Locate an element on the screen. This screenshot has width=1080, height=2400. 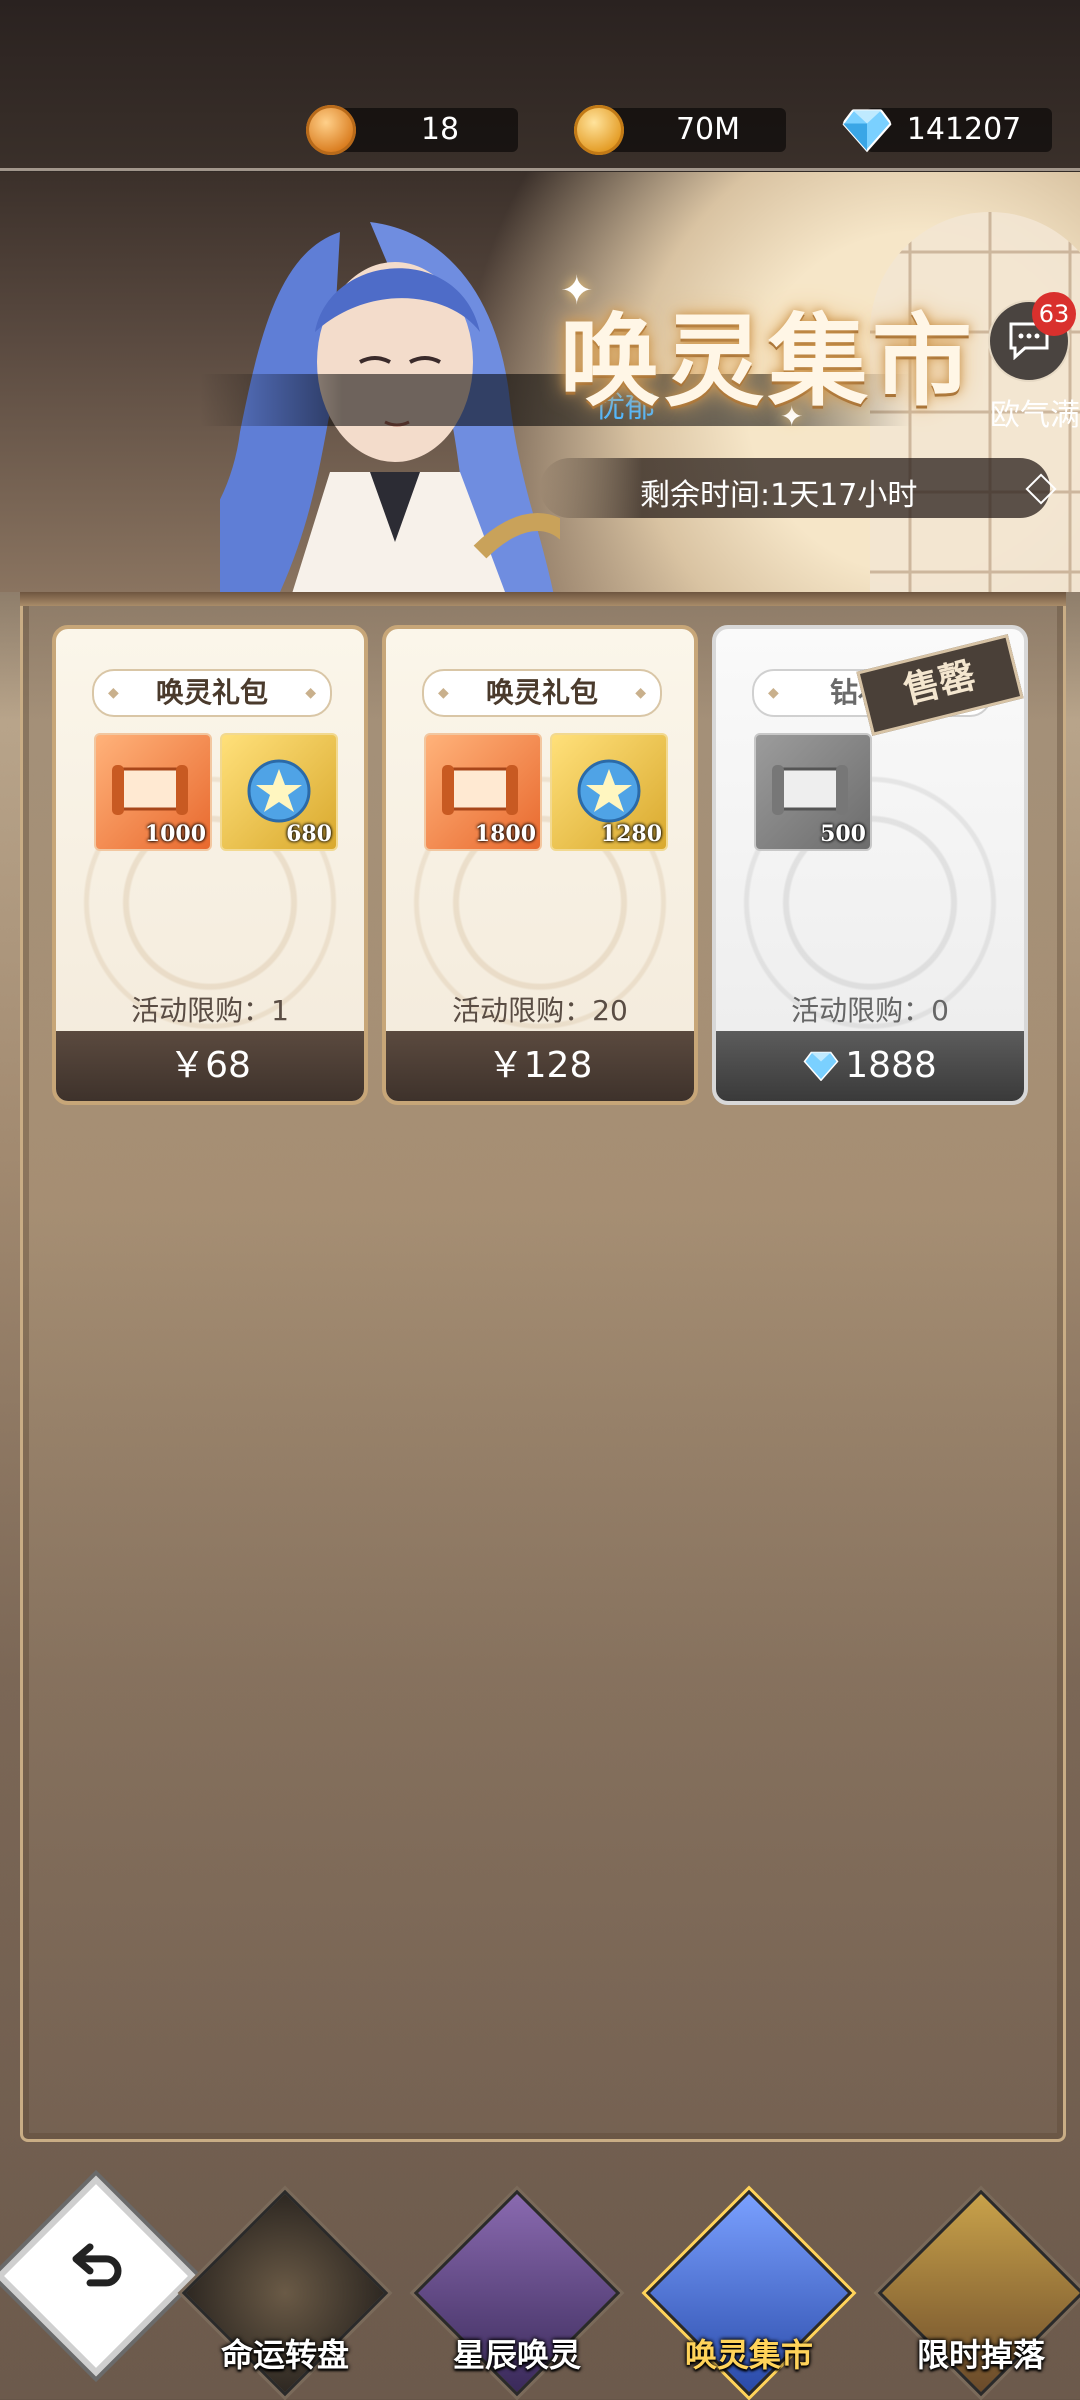
gold-coin-counter: 70M is located at coordinates (680, 130).